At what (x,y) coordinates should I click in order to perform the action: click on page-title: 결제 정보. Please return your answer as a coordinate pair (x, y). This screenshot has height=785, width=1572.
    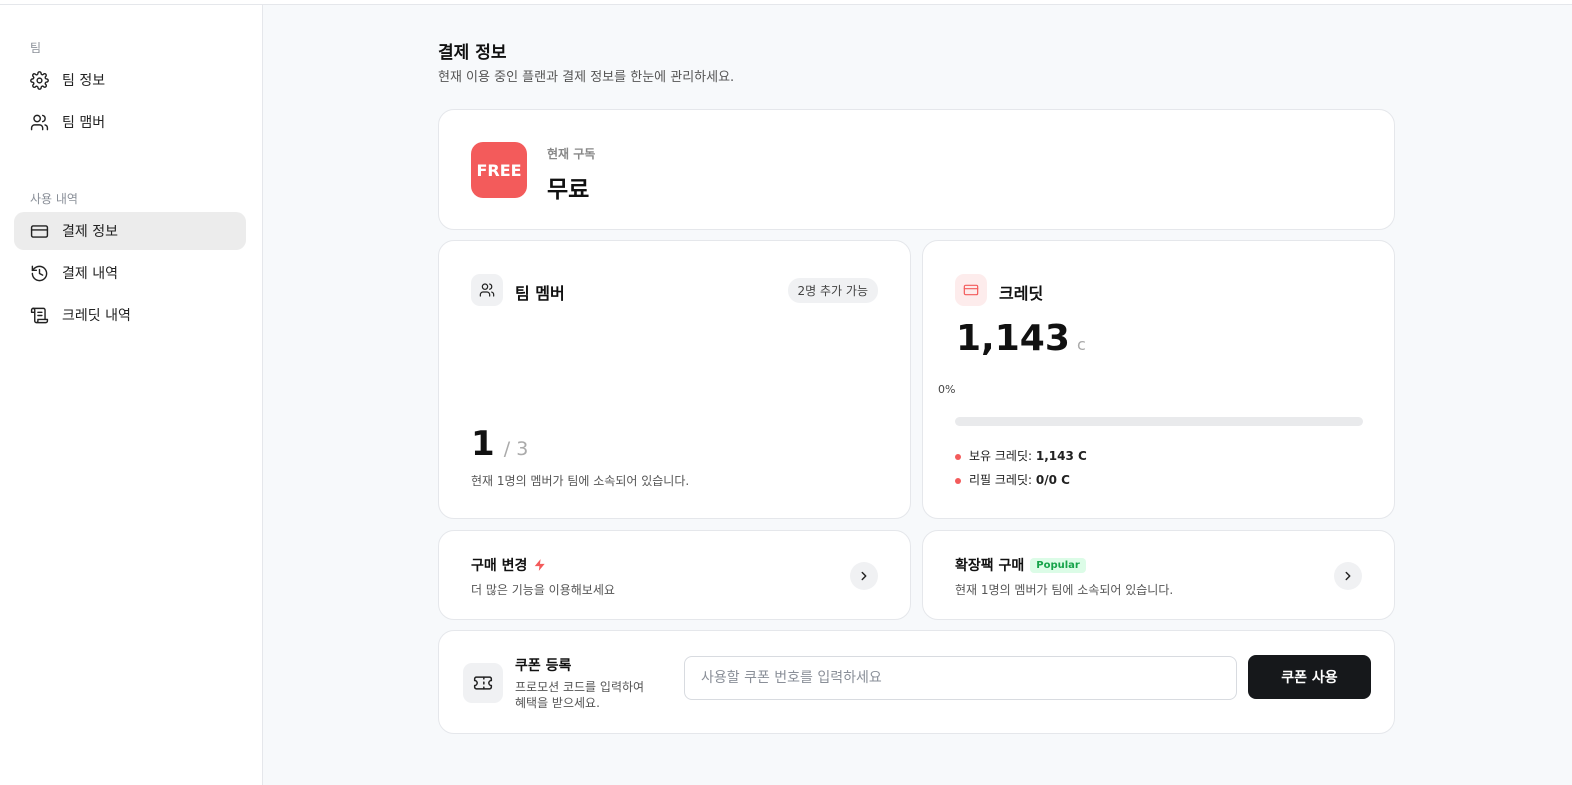
    Looking at the image, I should click on (472, 53).